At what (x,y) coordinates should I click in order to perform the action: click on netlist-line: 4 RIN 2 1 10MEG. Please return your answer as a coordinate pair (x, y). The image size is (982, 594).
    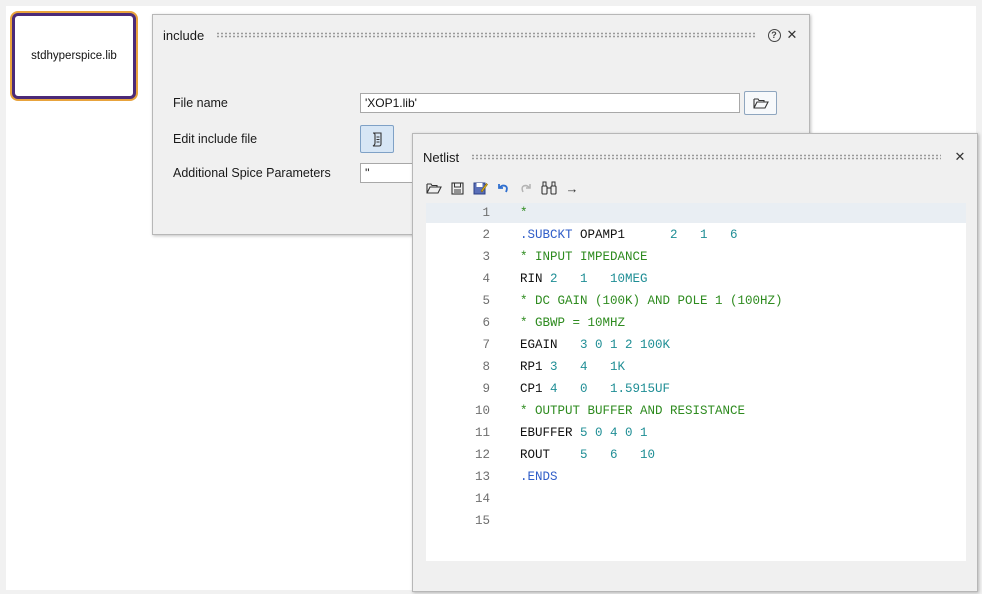
    Looking at the image, I should click on (696, 279).